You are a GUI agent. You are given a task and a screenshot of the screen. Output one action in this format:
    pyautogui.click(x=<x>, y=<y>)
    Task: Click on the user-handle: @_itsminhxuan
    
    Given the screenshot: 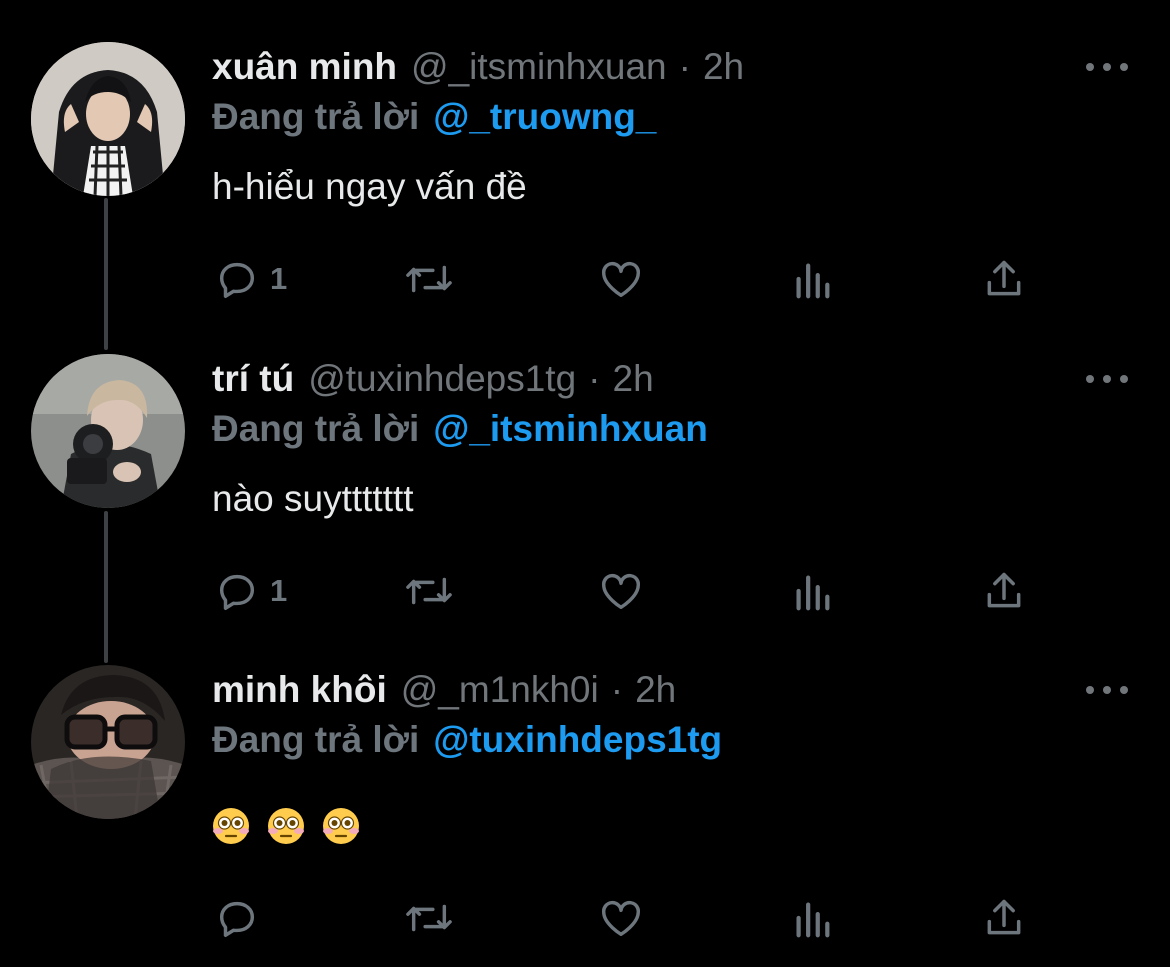 What is the action you would take?
    pyautogui.click(x=539, y=67)
    